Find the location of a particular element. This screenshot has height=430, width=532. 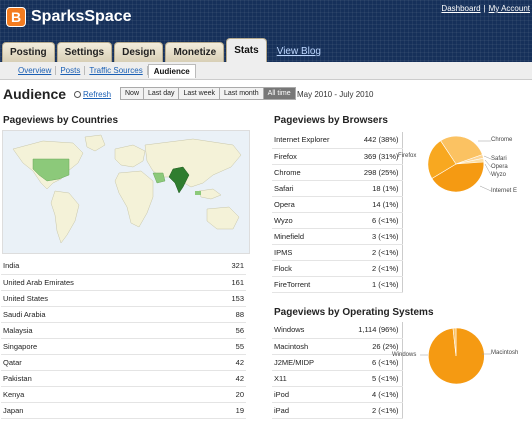

country-name: United States is located at coordinates (111, 298).